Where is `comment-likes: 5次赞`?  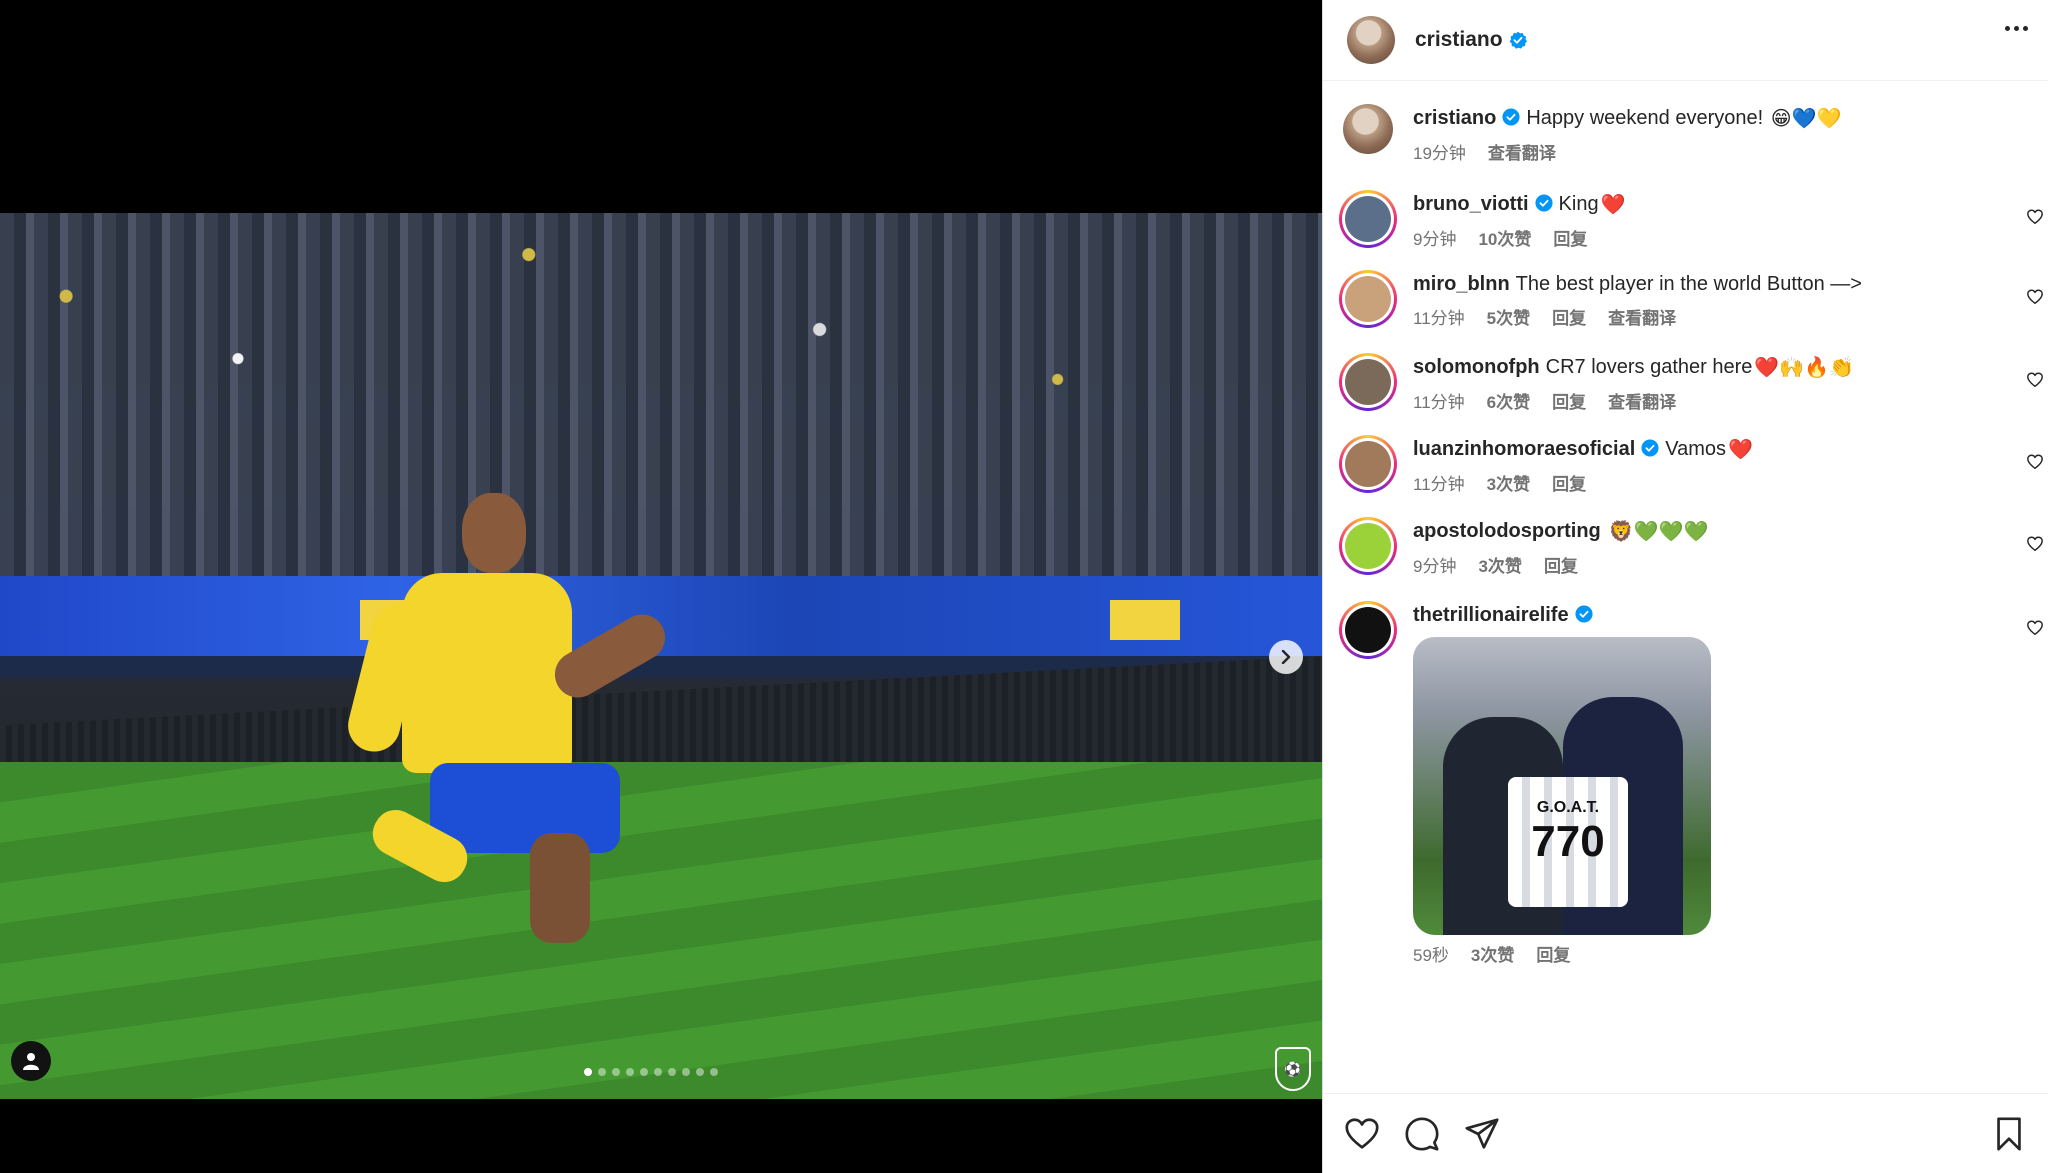 comment-likes: 5次赞 is located at coordinates (1508, 316).